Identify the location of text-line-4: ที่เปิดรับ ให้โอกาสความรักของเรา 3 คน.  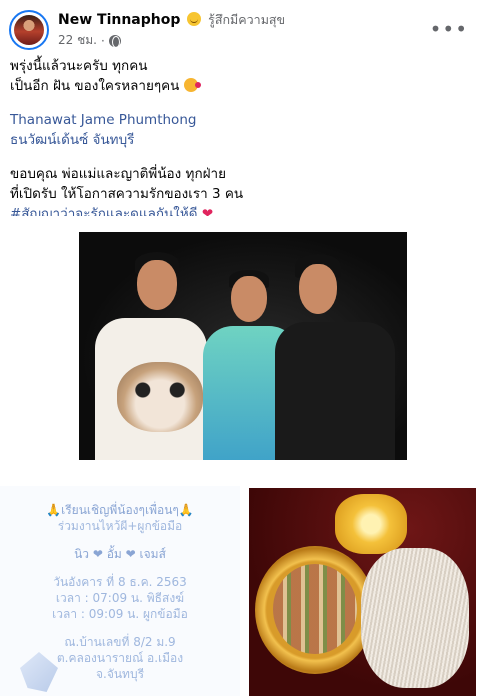
(127, 194).